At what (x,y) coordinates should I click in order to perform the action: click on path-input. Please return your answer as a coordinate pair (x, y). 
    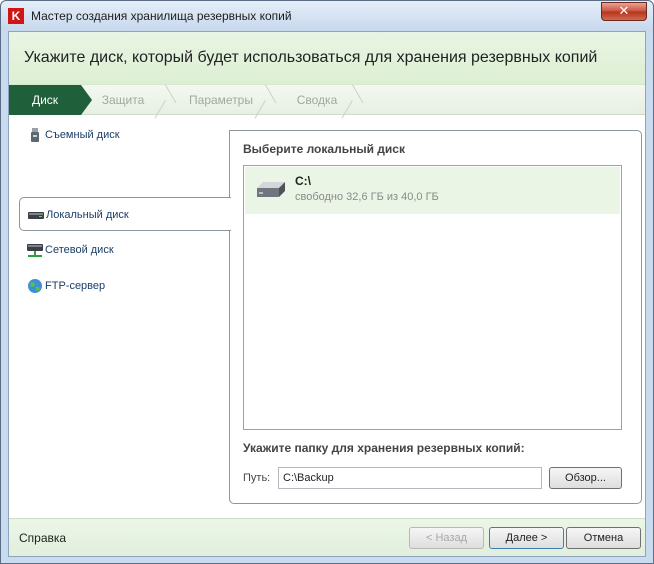
    Looking at the image, I should click on (410, 478).